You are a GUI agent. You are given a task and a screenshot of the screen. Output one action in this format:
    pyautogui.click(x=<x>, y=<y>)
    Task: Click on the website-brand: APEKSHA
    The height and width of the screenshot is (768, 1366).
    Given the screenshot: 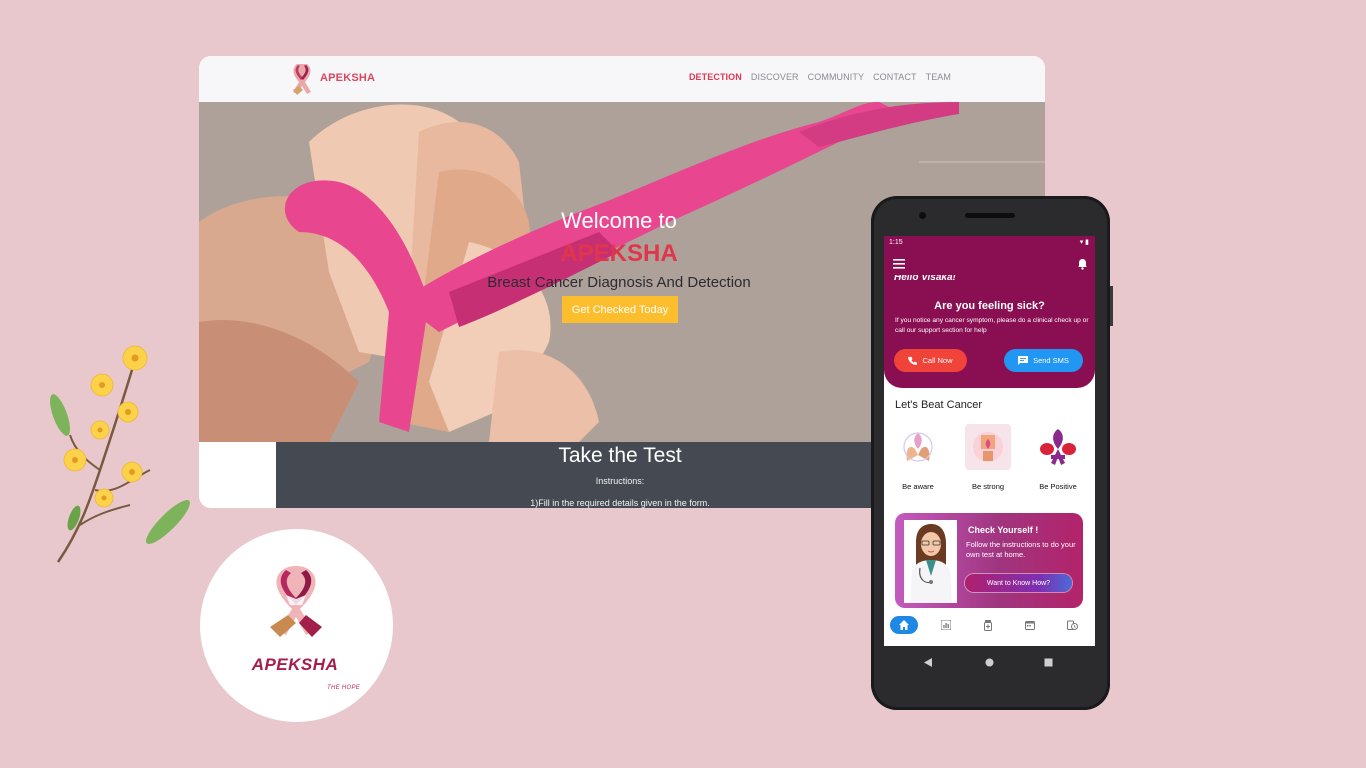 What is the action you would take?
    pyautogui.click(x=347, y=78)
    